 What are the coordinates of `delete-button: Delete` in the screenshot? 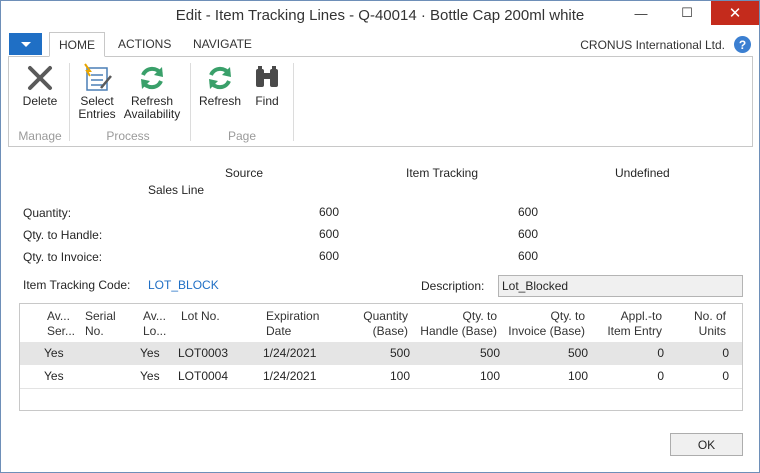 It's located at (40, 84).